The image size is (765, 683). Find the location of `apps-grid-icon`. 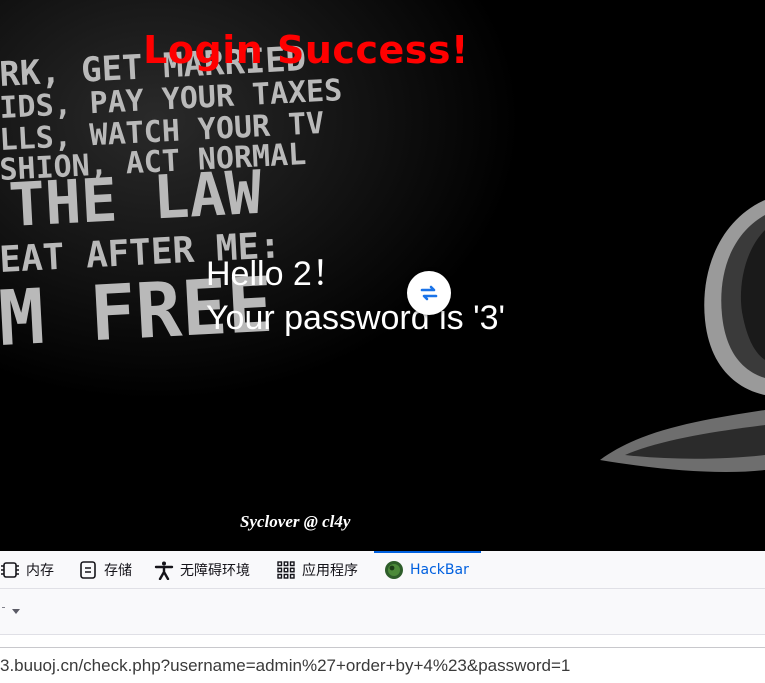

apps-grid-icon is located at coordinates (286, 569).